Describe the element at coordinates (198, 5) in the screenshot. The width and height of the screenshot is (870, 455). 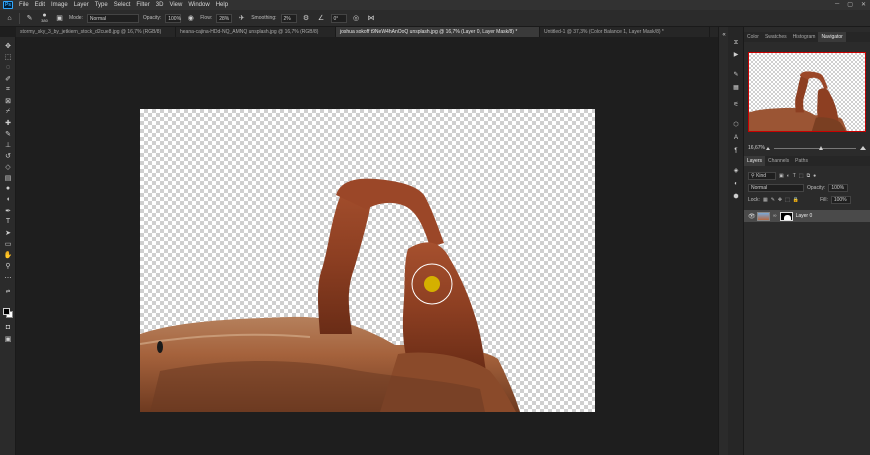
I see `menu-window: Window` at that location.